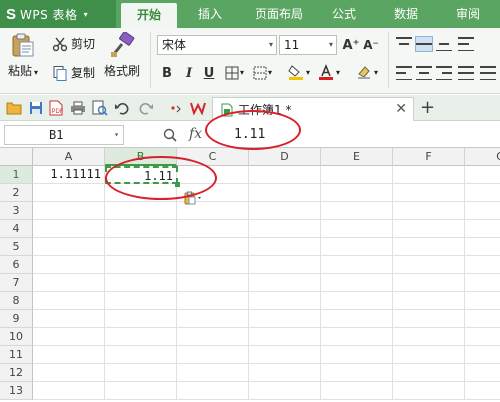 The height and width of the screenshot is (402, 500). I want to click on column-header-a: A, so click(69, 157).